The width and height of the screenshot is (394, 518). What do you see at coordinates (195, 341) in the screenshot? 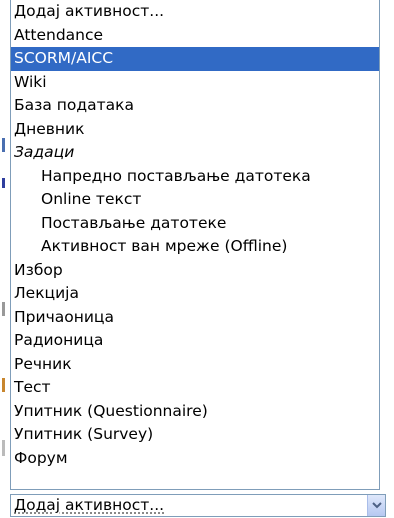
I see `dropdown-option: Радионица` at bounding box center [195, 341].